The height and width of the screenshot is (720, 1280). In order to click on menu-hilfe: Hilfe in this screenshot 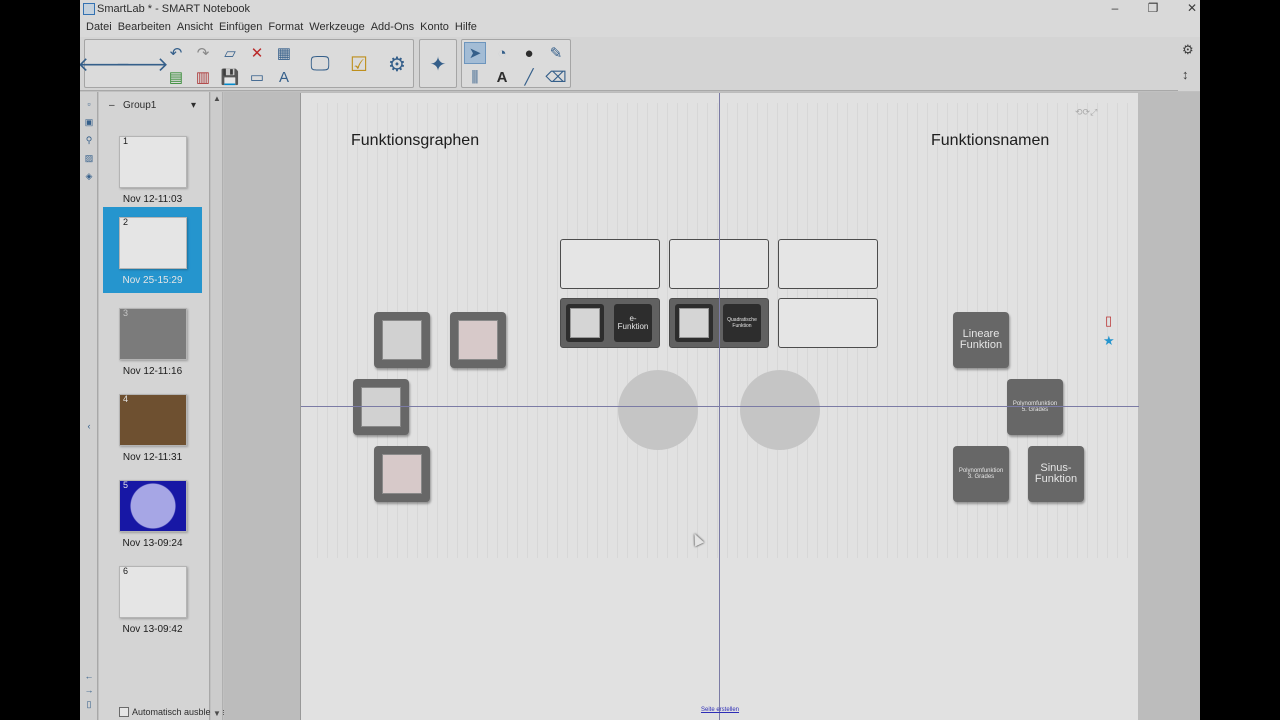, I will do `click(466, 28)`.